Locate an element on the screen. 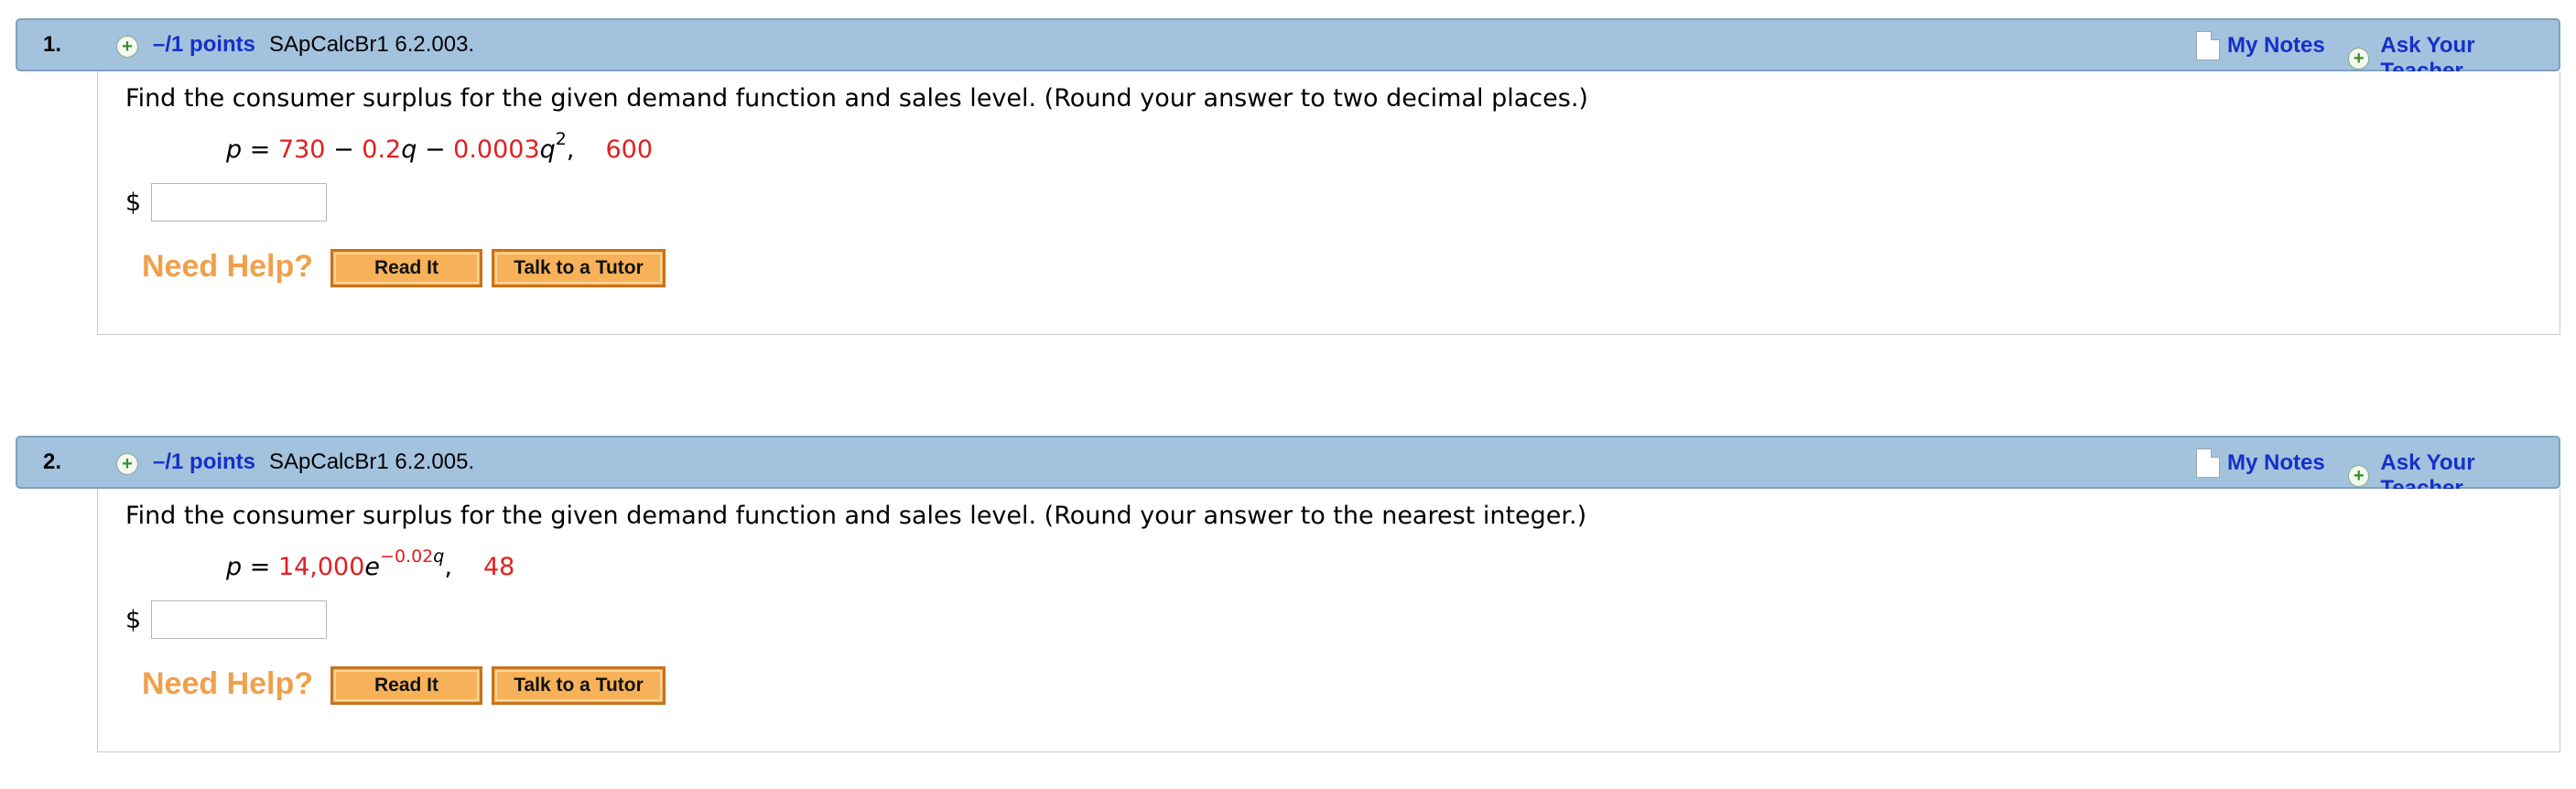  question-number: 1. is located at coordinates (53, 44).